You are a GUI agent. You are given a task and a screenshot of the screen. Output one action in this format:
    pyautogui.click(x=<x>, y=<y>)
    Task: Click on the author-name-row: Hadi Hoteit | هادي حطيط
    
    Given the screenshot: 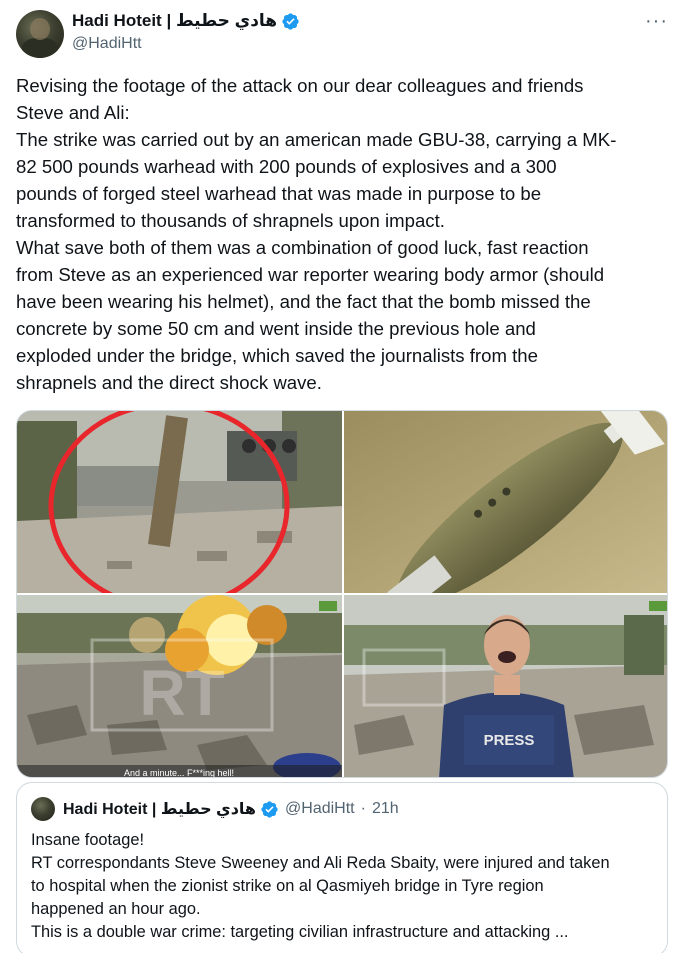 What is the action you would take?
    pyautogui.click(x=186, y=21)
    